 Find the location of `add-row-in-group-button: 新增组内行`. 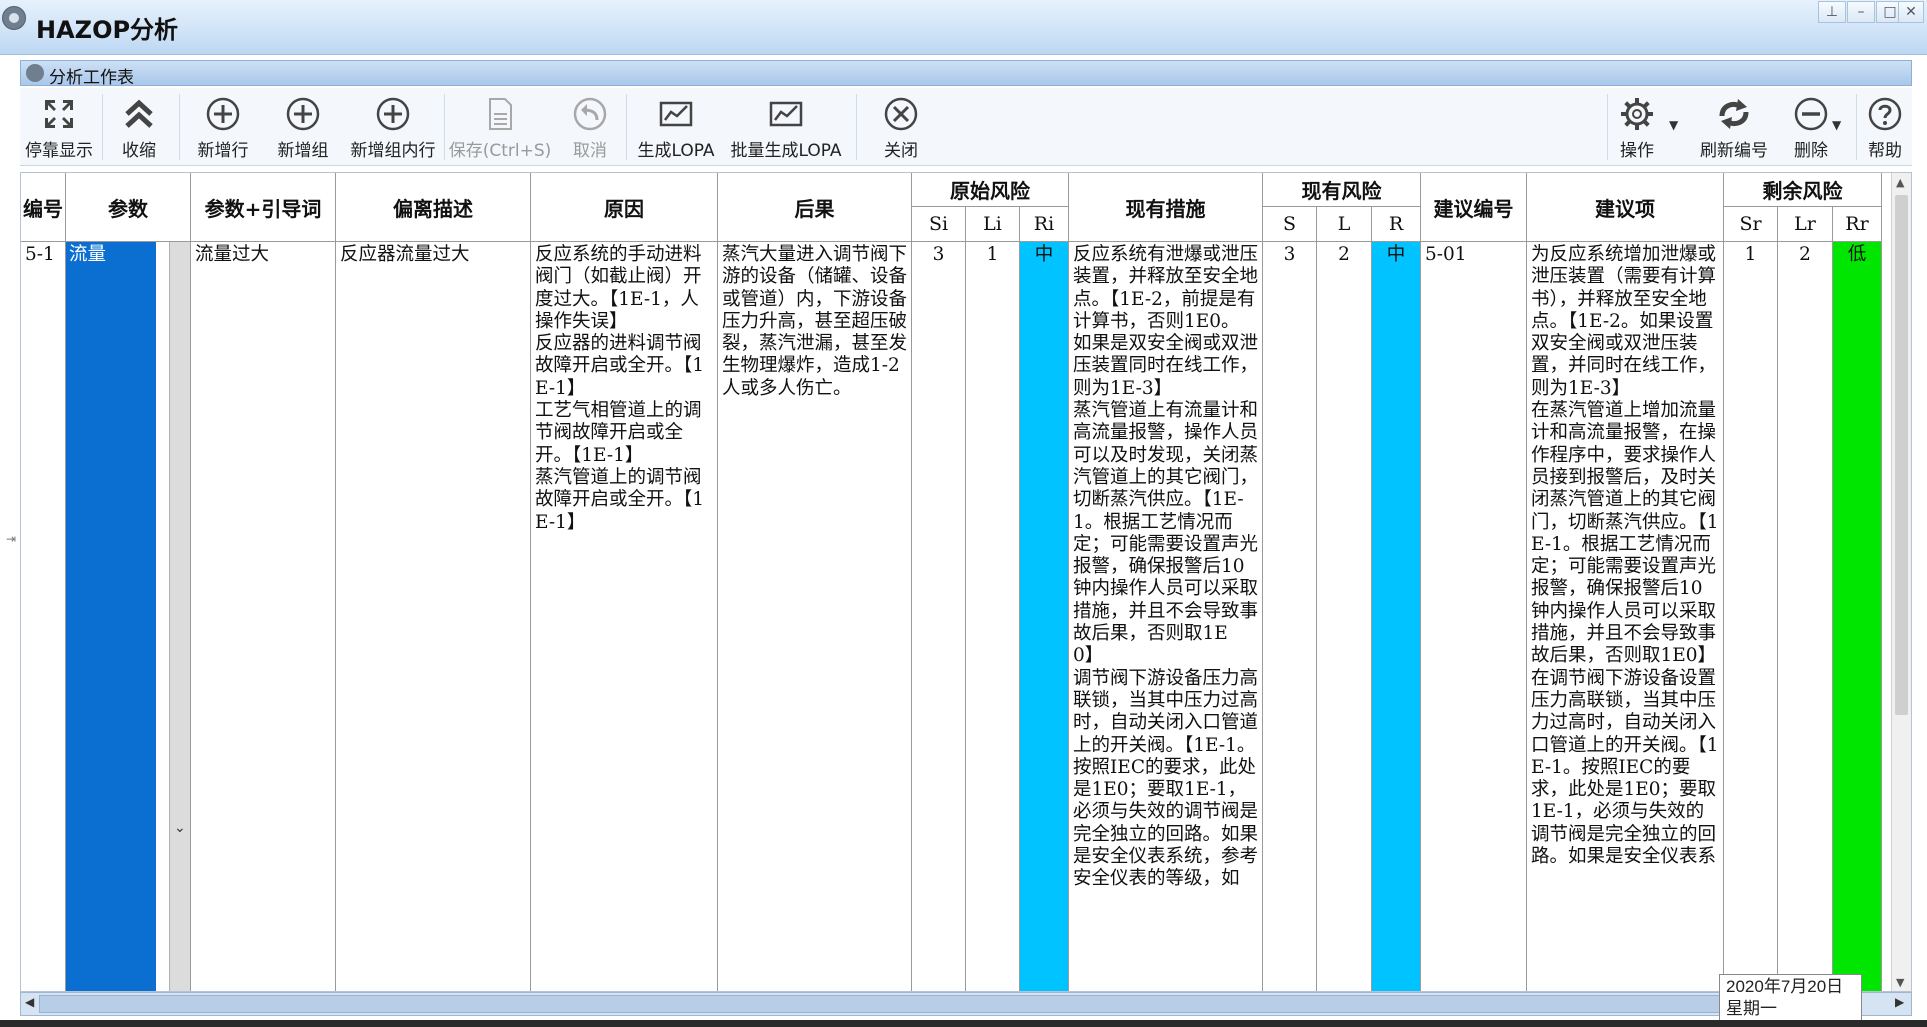

add-row-in-group-button: 新增组内行 is located at coordinates (393, 127).